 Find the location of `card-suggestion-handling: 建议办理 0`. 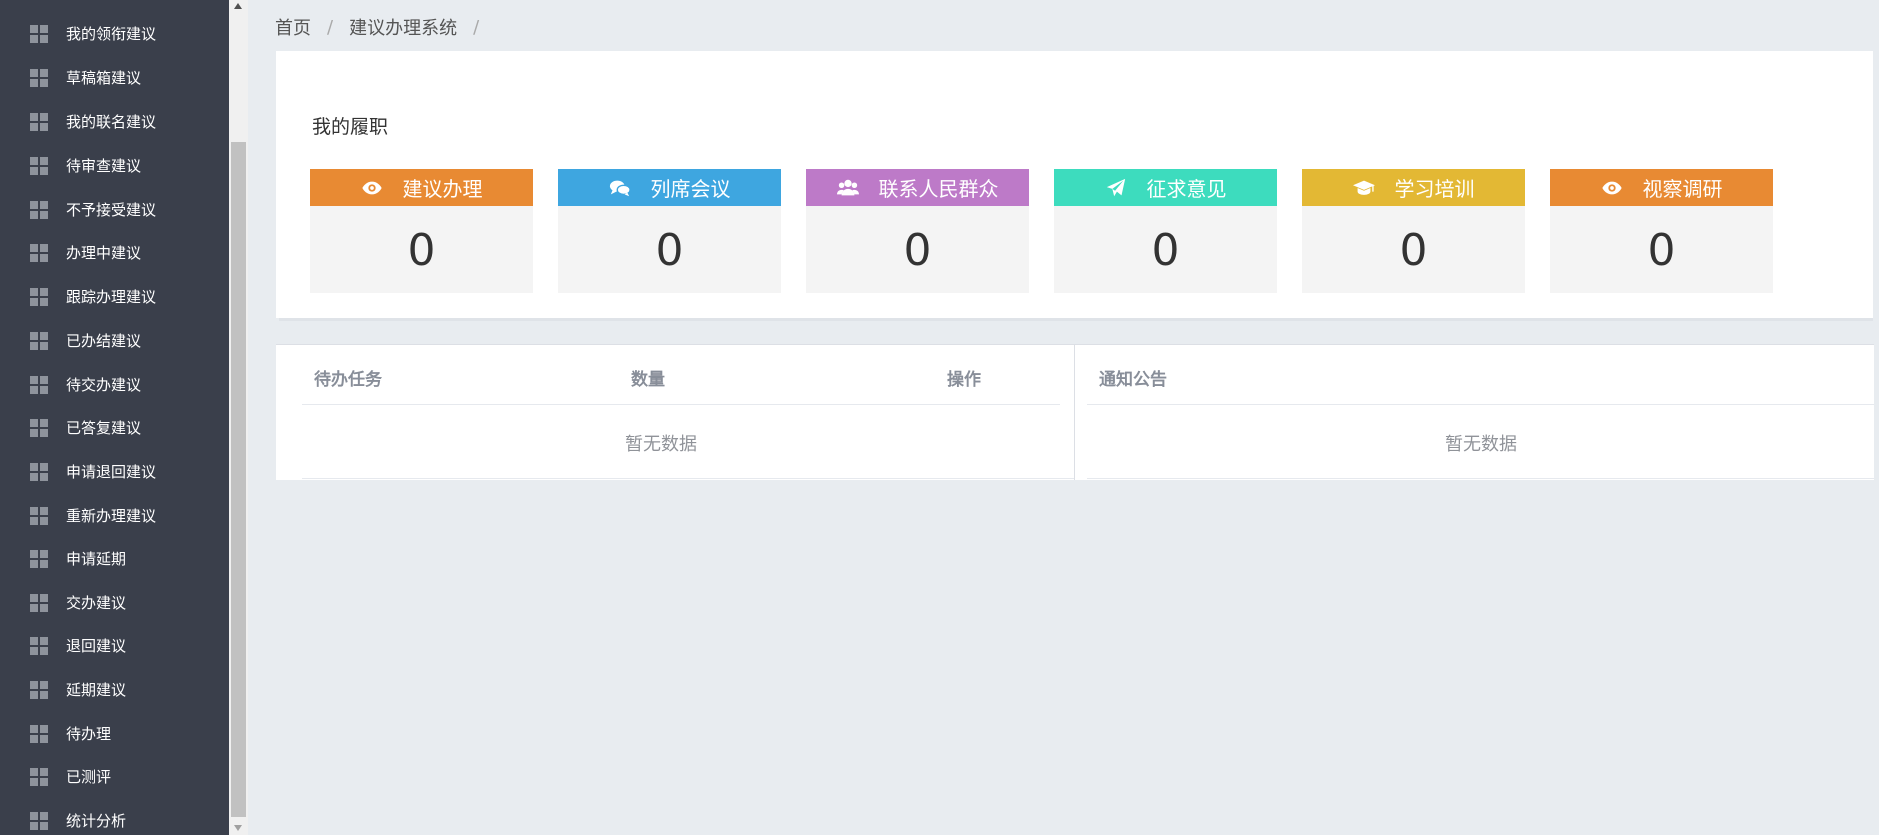

card-suggestion-handling: 建议办理 0 is located at coordinates (421, 231).